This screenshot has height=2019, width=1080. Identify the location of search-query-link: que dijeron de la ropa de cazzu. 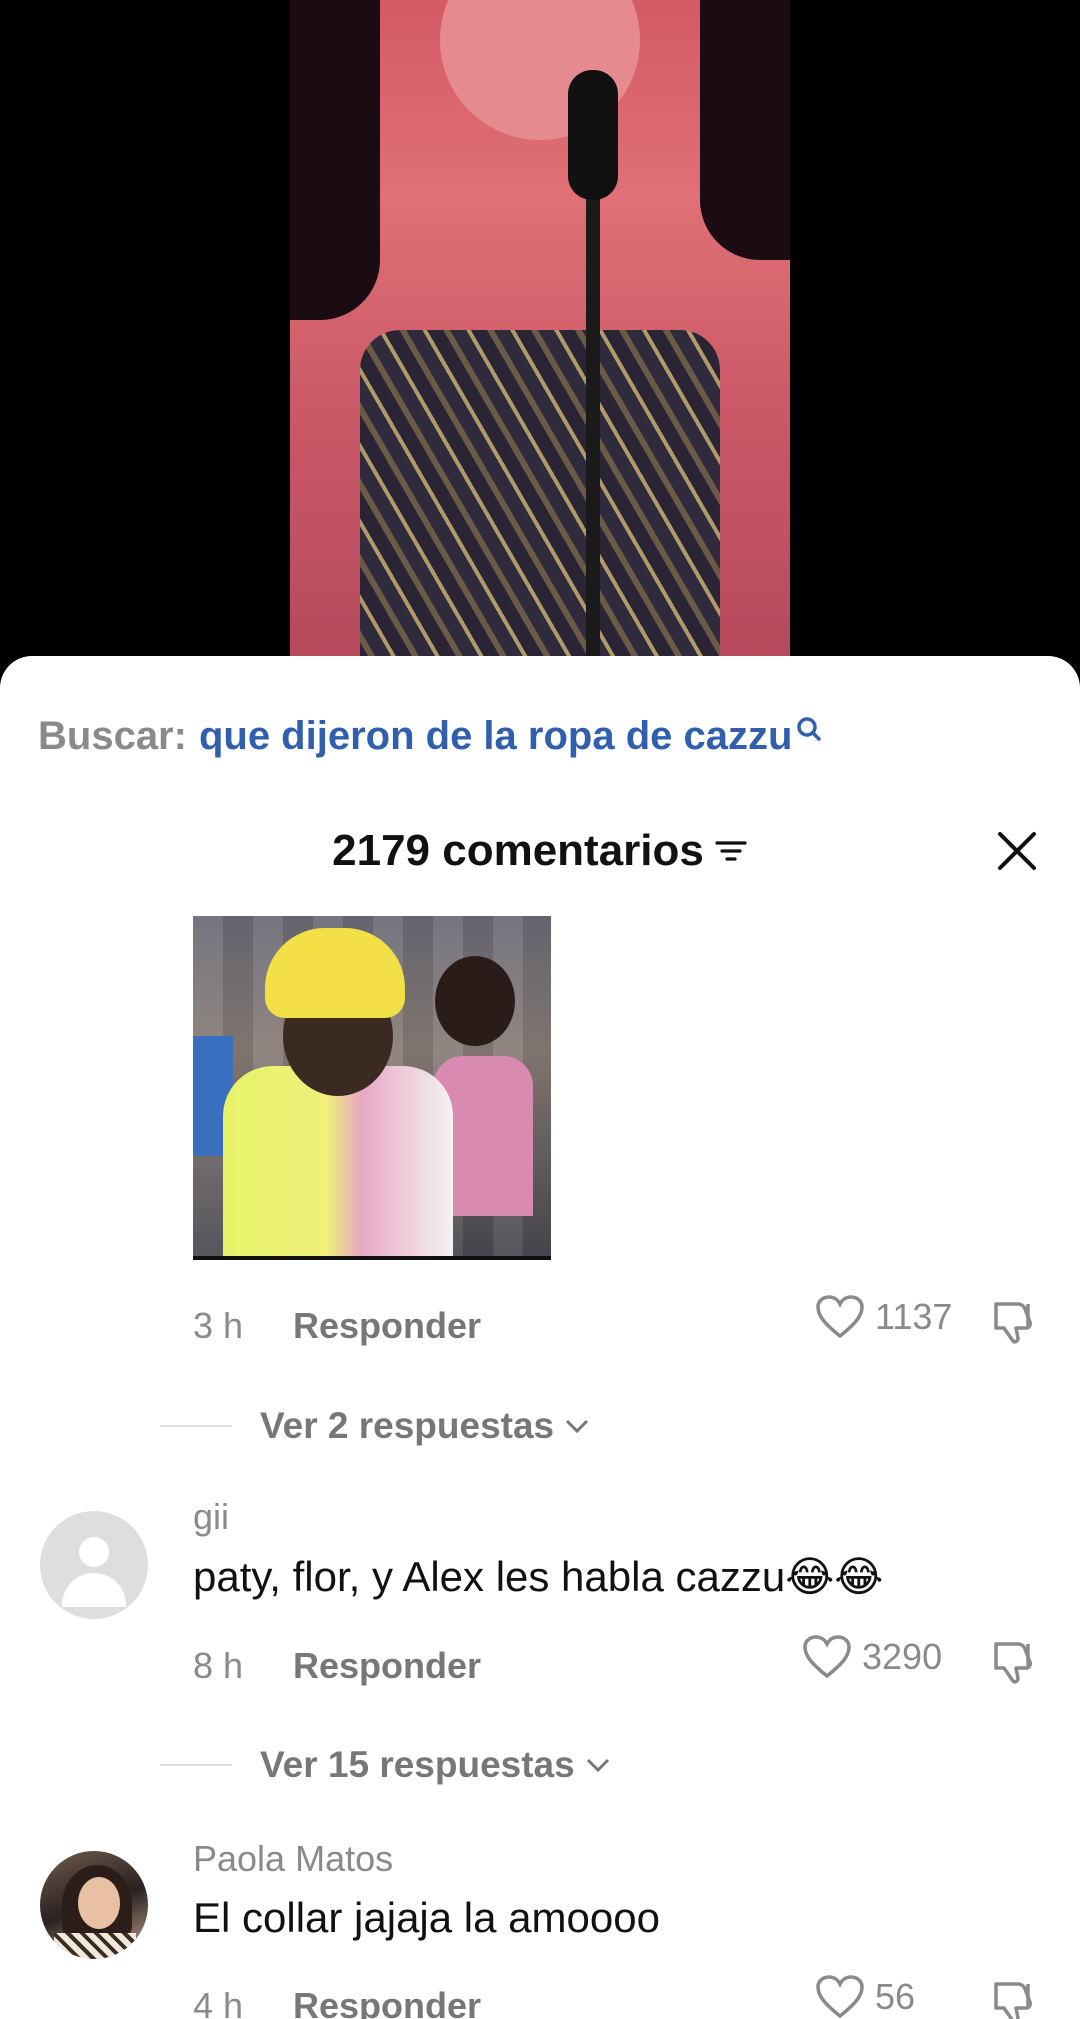
(495, 736).